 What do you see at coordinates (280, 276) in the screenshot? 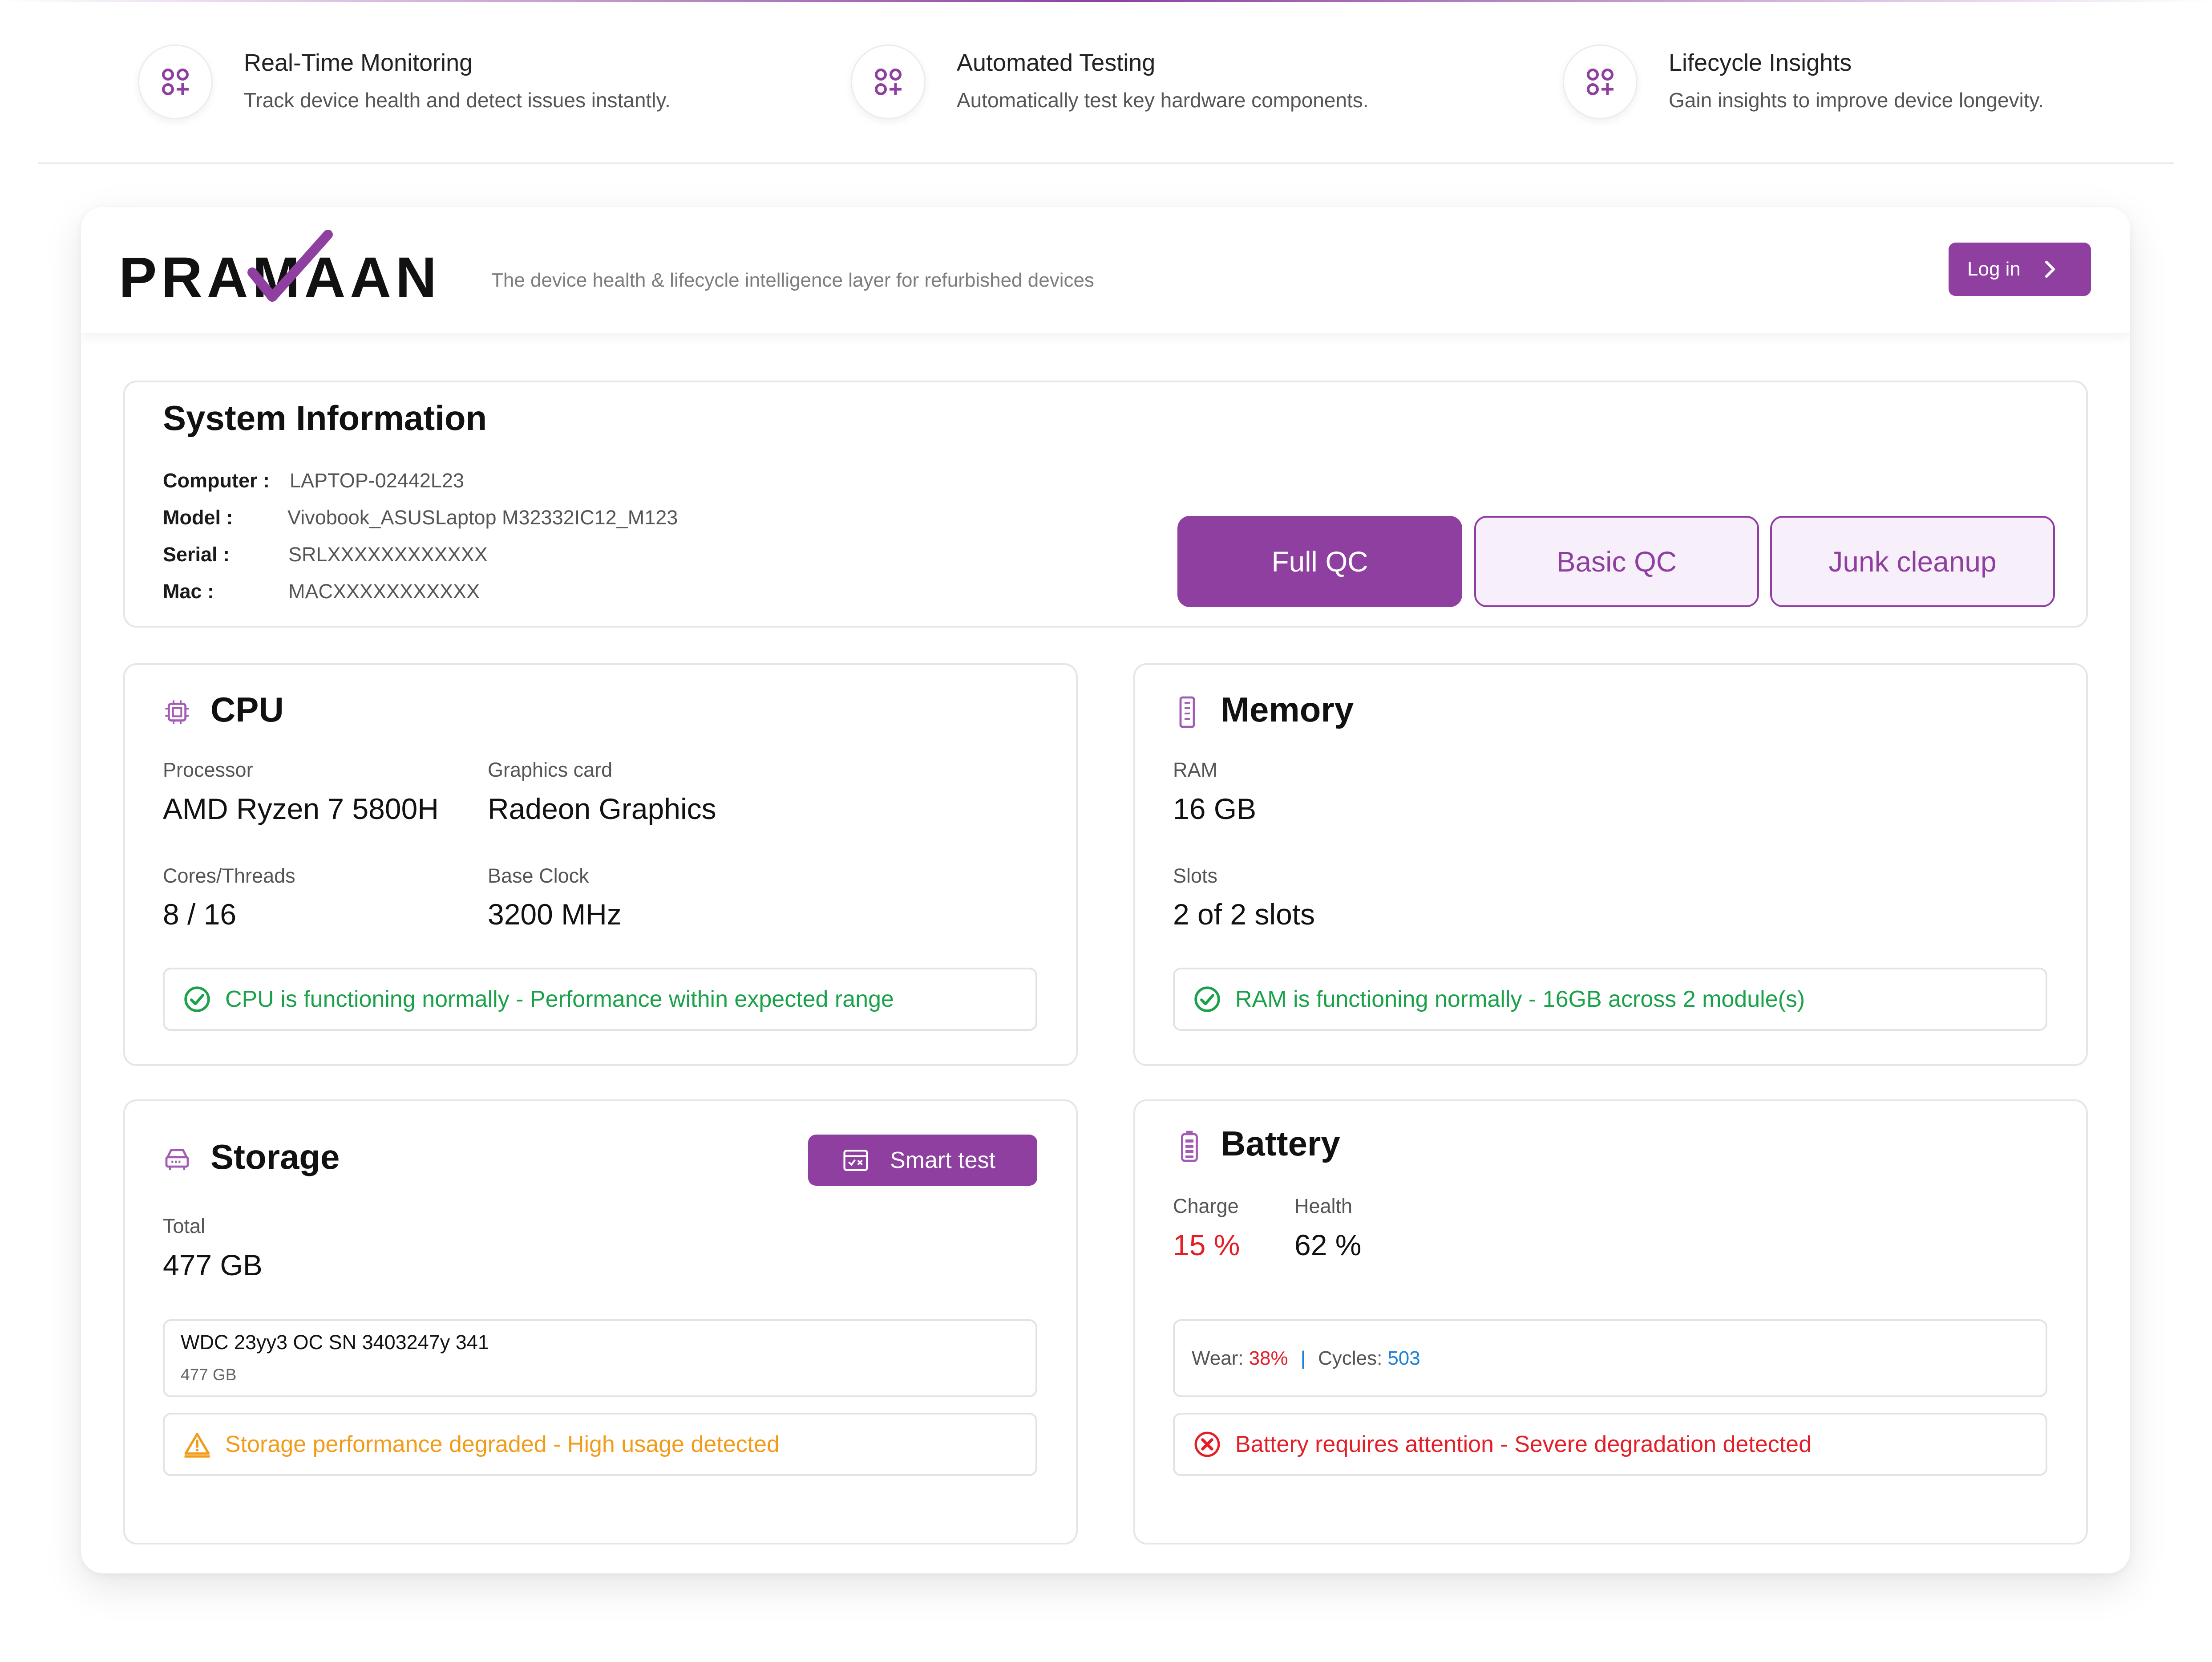
I see `logo-text: PRAMAAN` at bounding box center [280, 276].